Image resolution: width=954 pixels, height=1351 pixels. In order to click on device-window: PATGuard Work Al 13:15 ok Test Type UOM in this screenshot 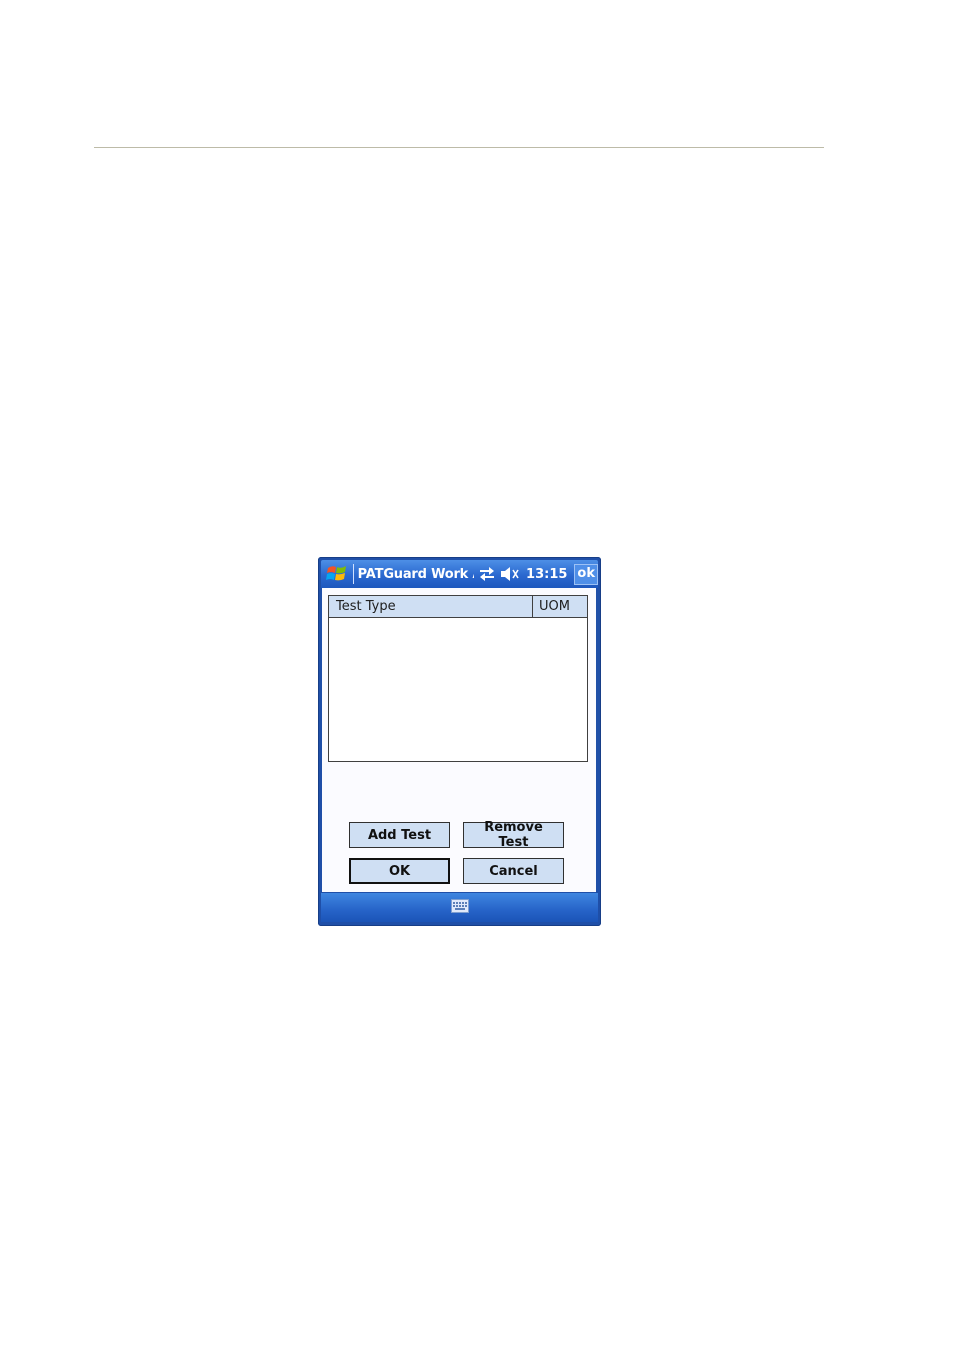, I will do `click(459, 741)`.